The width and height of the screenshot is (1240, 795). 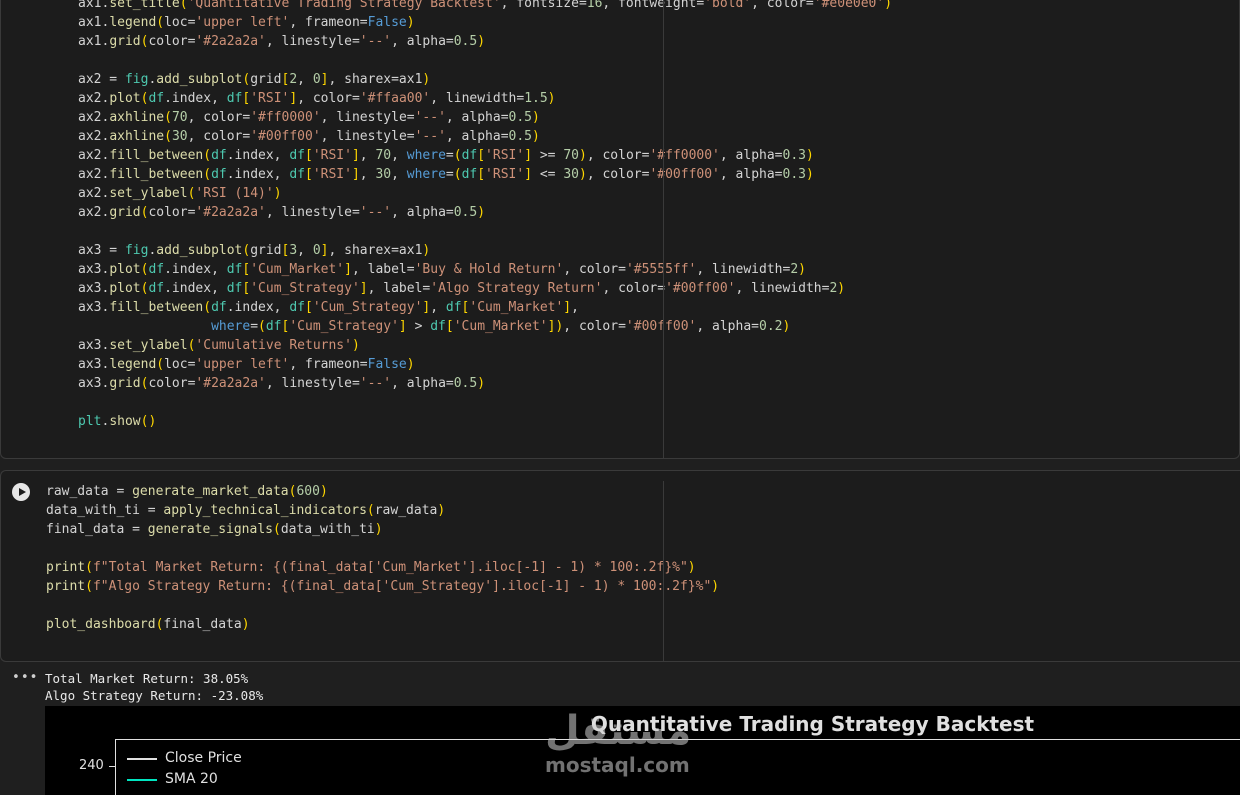 What do you see at coordinates (117, 421) in the screenshot?
I see `code-line: plt.show()` at bounding box center [117, 421].